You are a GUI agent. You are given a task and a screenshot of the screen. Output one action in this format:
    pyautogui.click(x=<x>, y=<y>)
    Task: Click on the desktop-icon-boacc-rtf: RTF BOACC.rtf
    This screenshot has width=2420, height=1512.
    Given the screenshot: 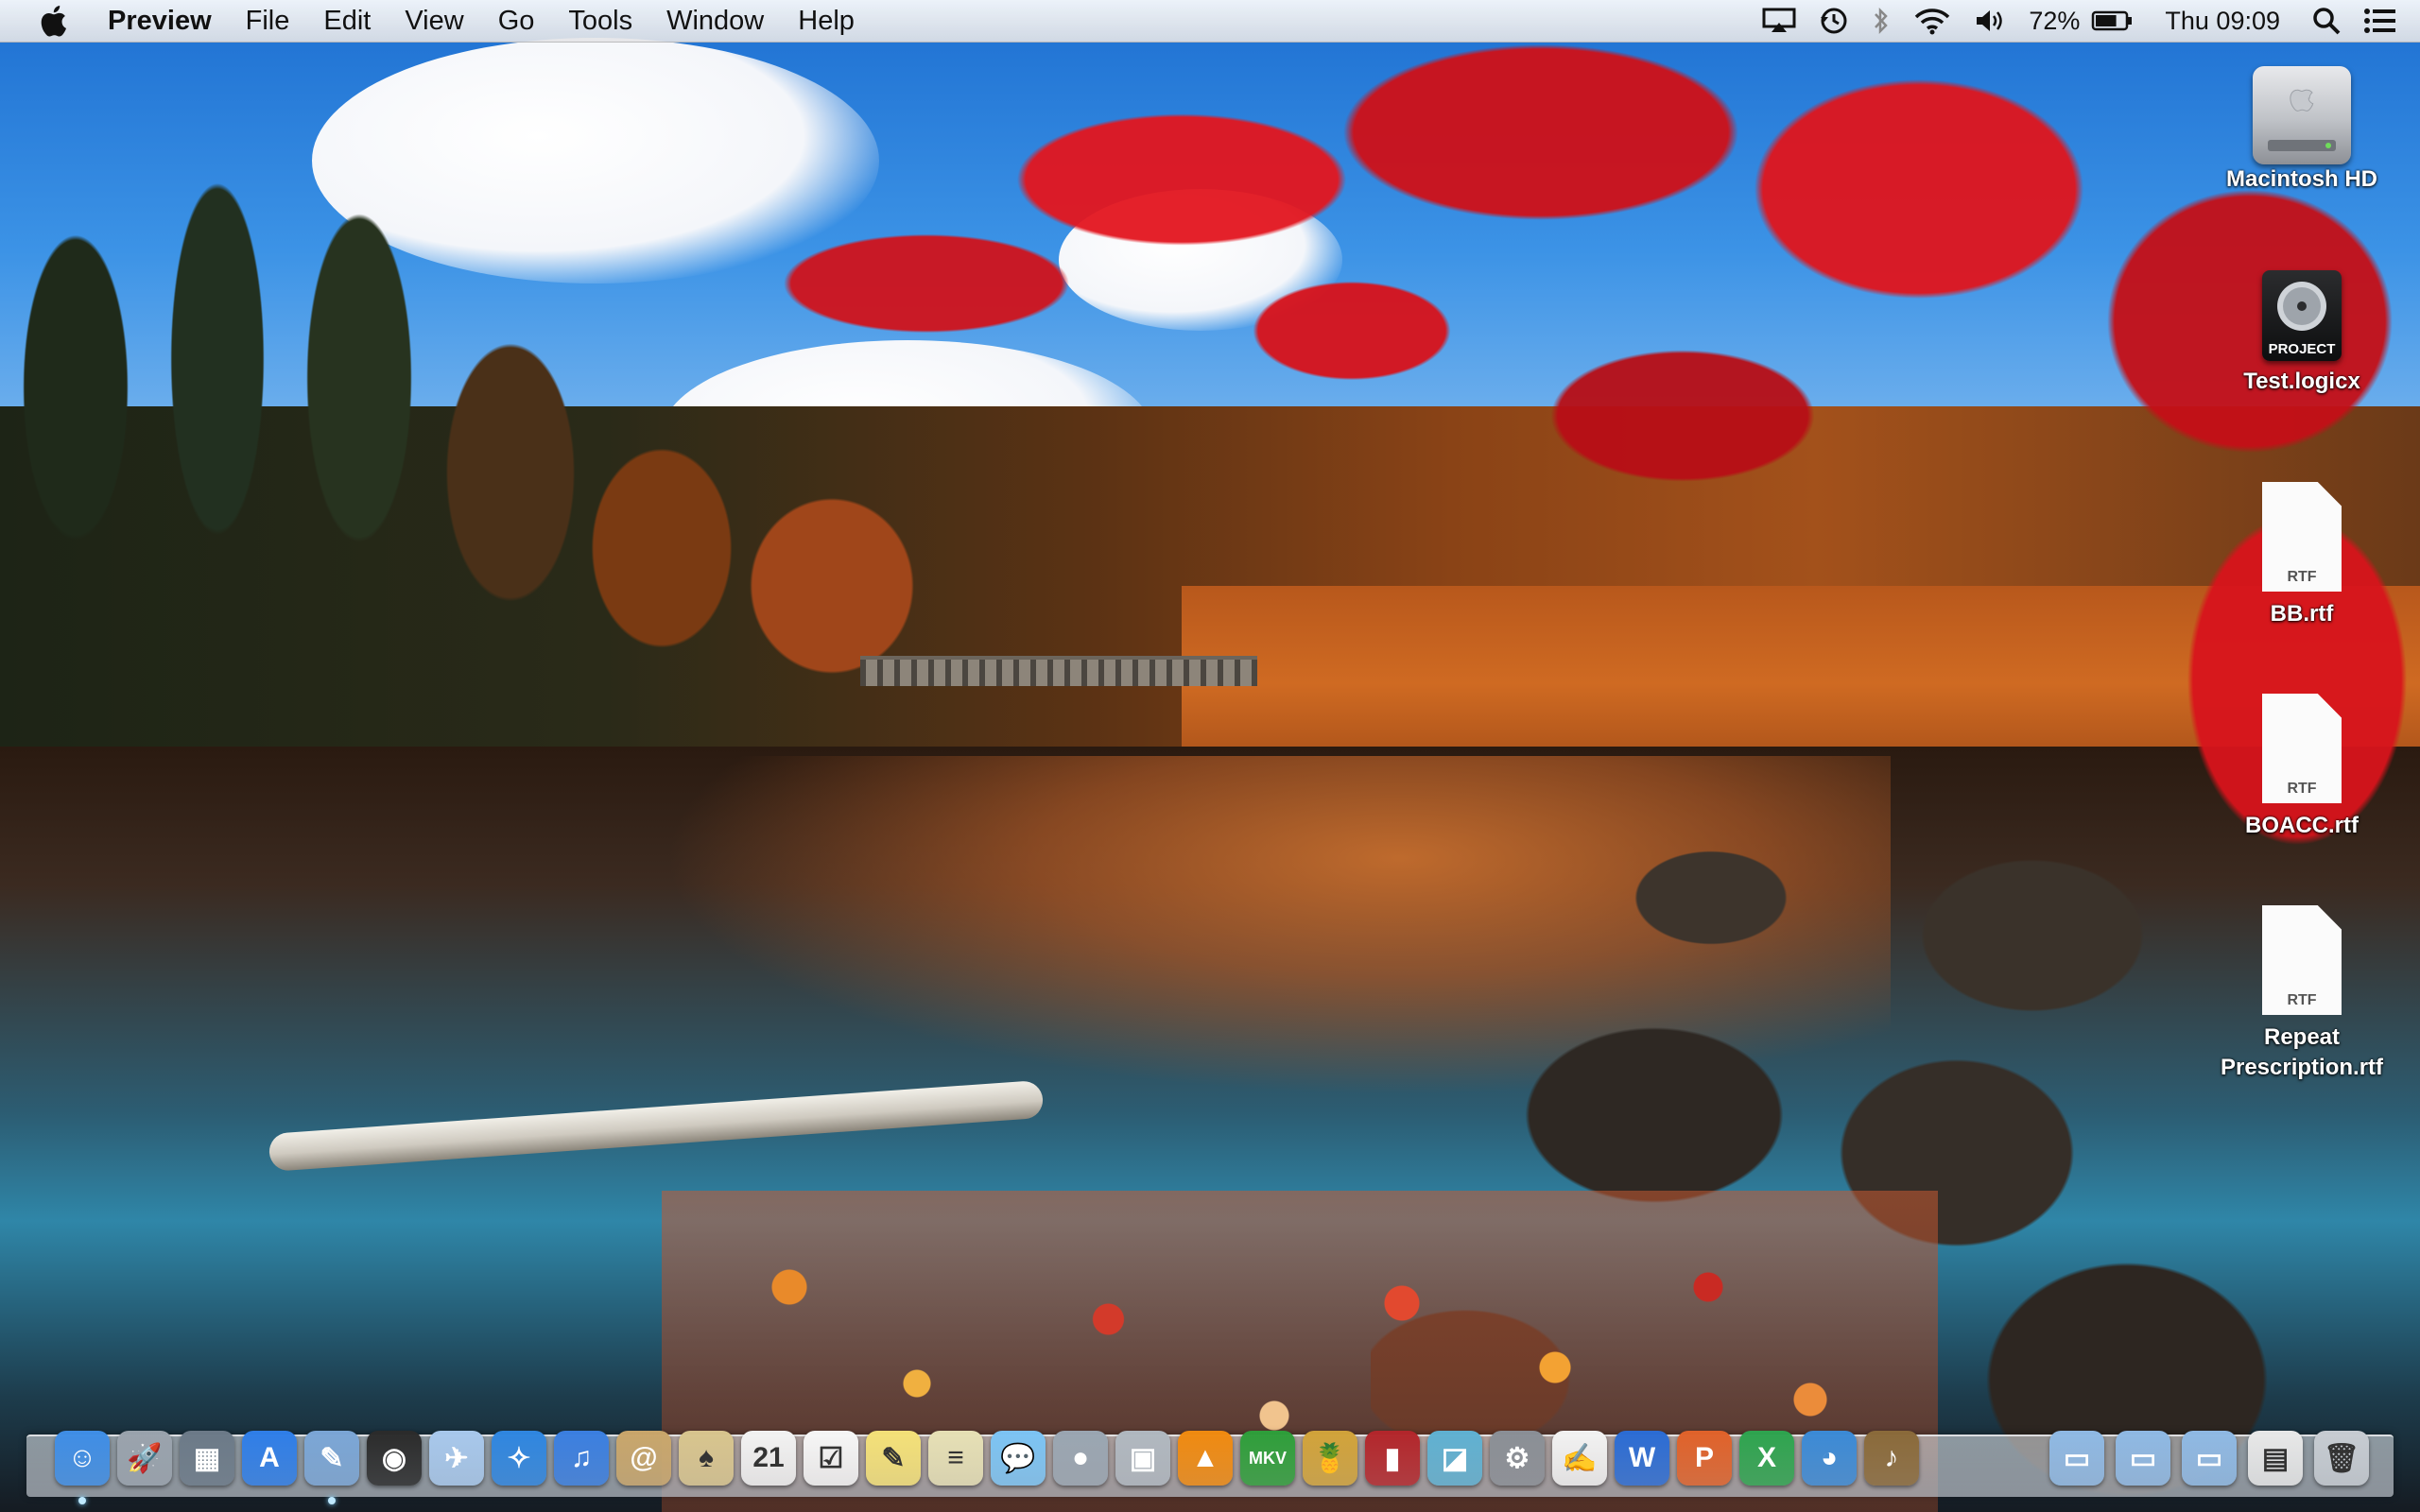 What is the action you would take?
    pyautogui.click(x=2302, y=767)
    